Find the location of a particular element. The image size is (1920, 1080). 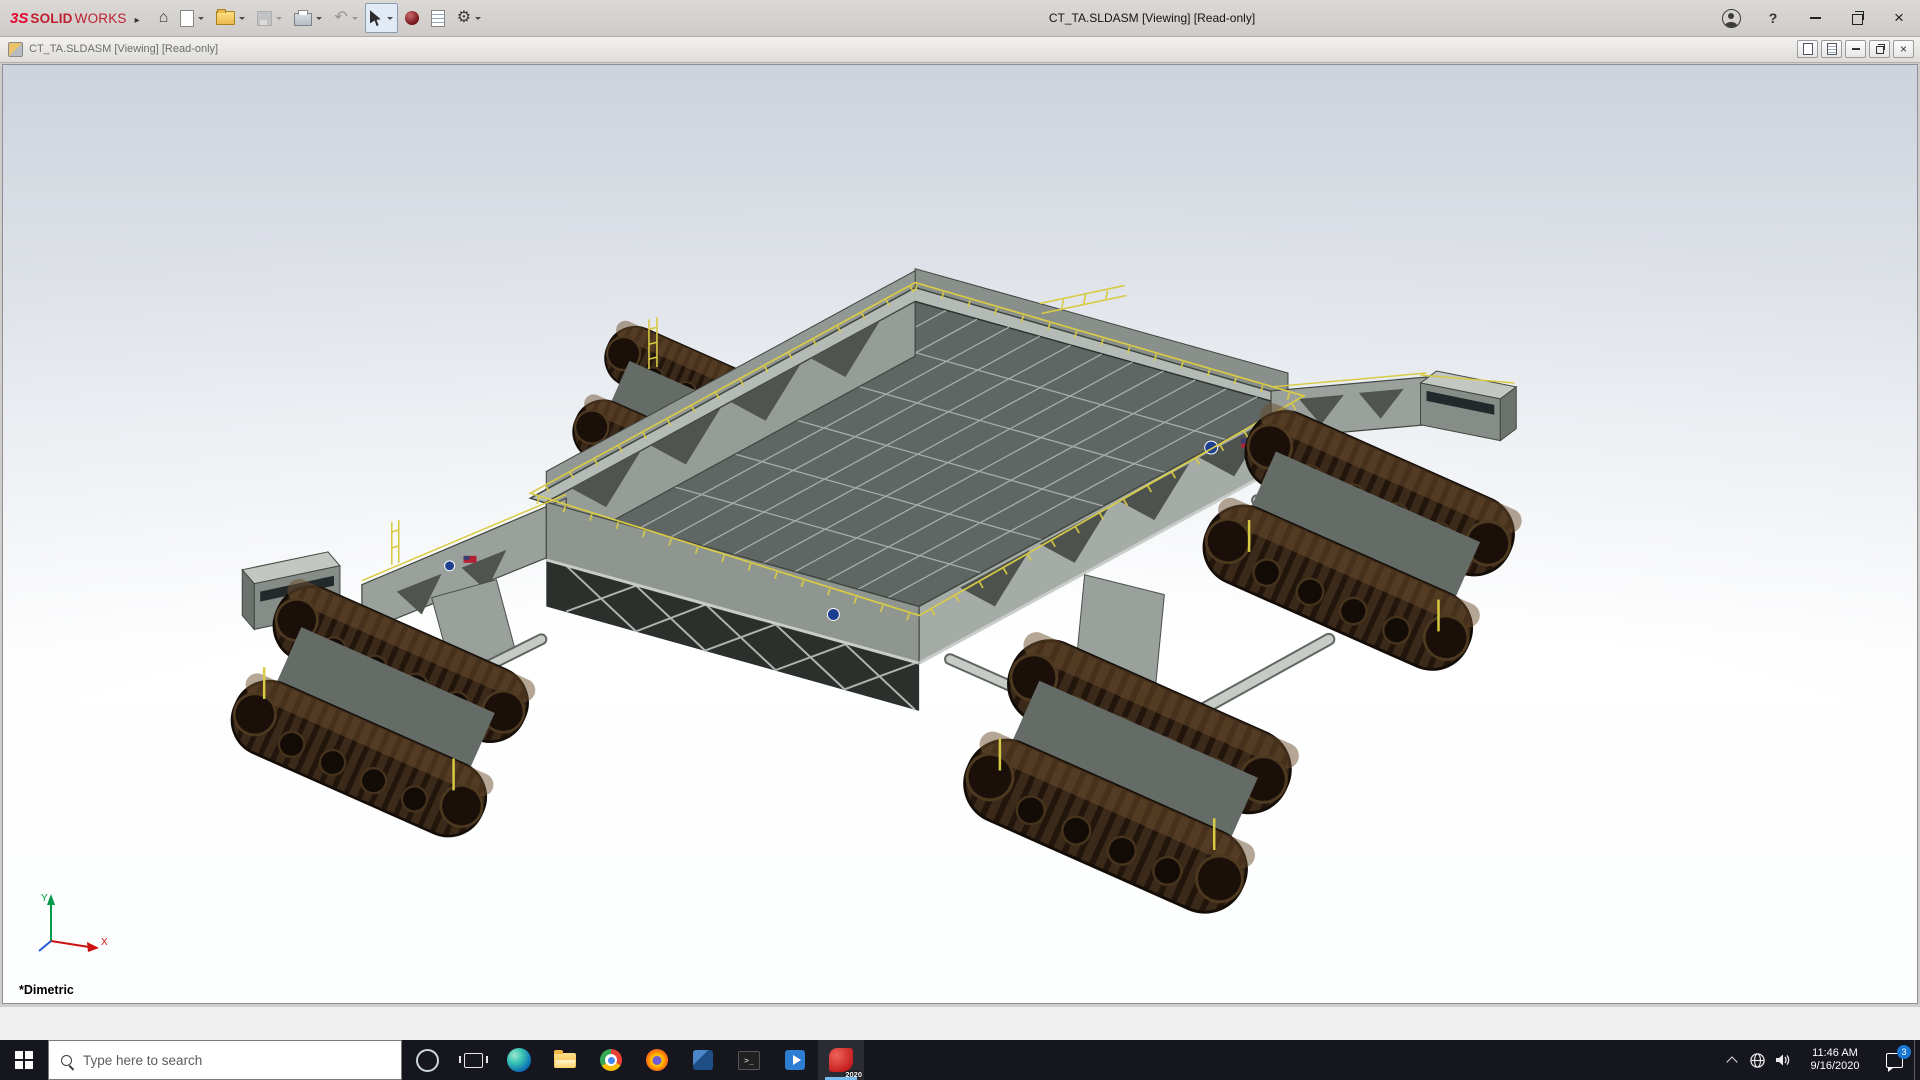

close-button: × is located at coordinates (1899, 18).